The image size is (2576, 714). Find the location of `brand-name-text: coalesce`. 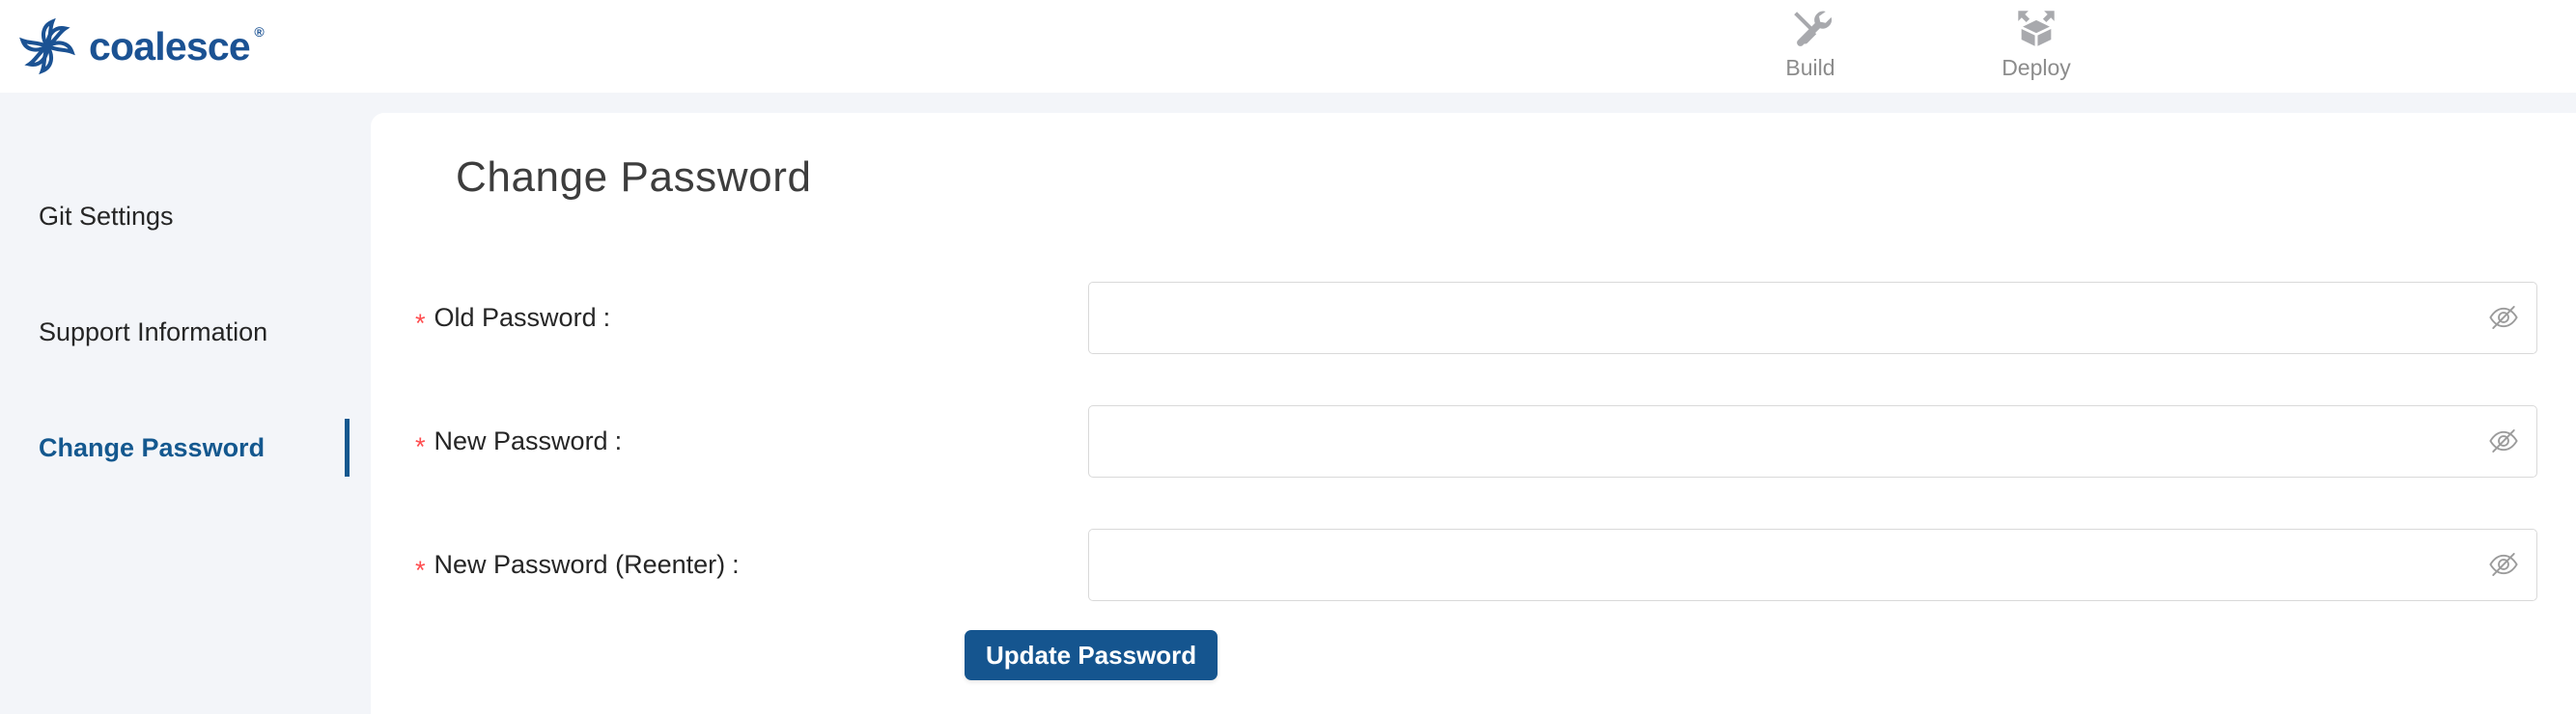

brand-name-text: coalesce is located at coordinates (170, 46).